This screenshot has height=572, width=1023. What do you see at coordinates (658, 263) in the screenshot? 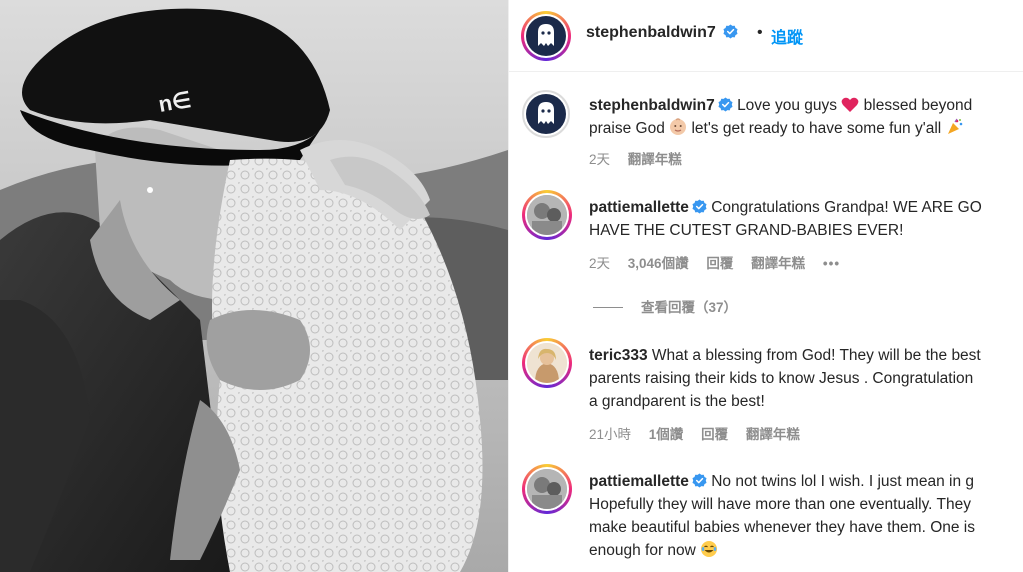
I see `comment-likes-count: 3,046個讚` at bounding box center [658, 263].